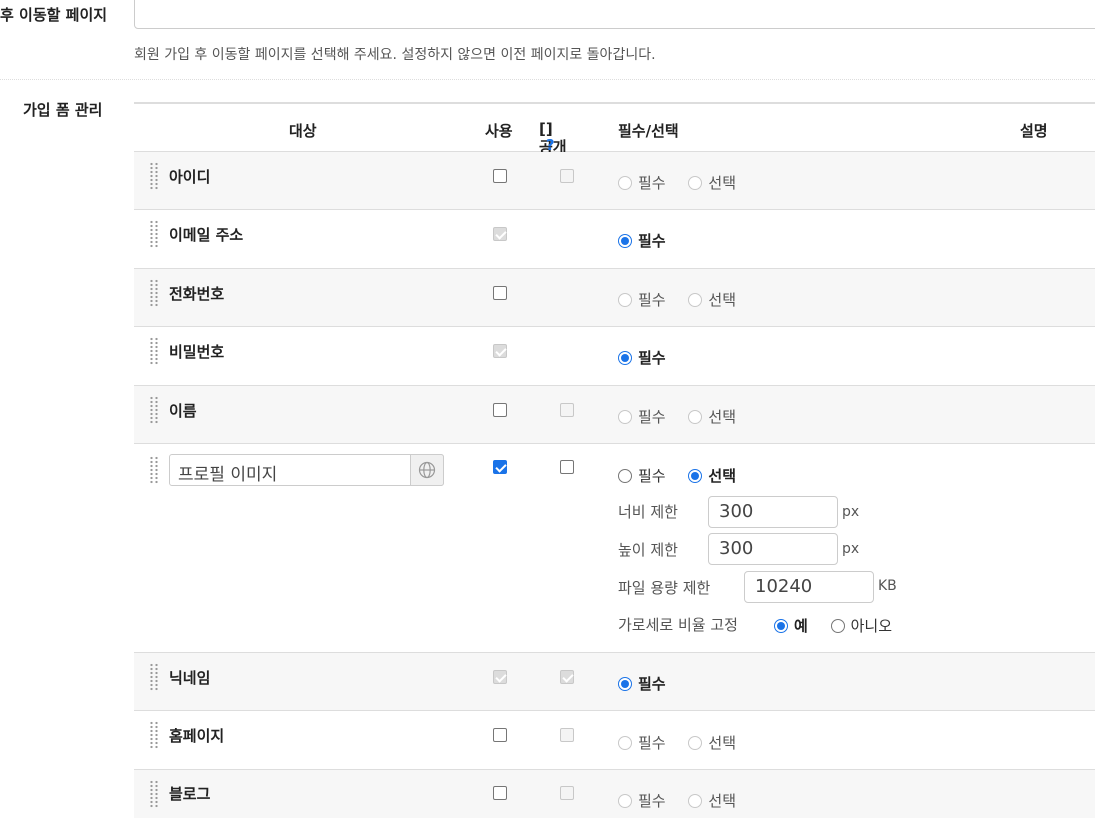 Image resolution: width=1095 pixels, height=818 pixels. I want to click on header-use: 사용, so click(499, 131).